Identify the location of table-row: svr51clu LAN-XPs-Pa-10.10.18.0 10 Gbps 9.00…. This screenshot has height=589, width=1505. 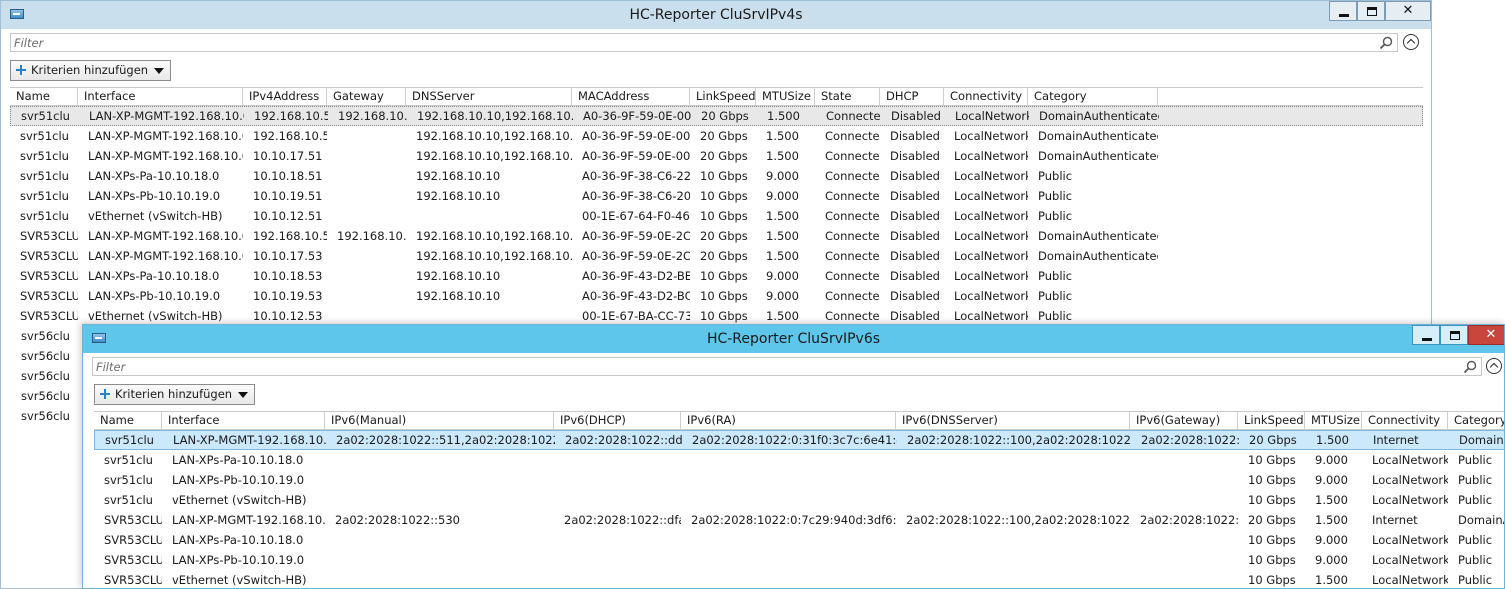
(799, 460).